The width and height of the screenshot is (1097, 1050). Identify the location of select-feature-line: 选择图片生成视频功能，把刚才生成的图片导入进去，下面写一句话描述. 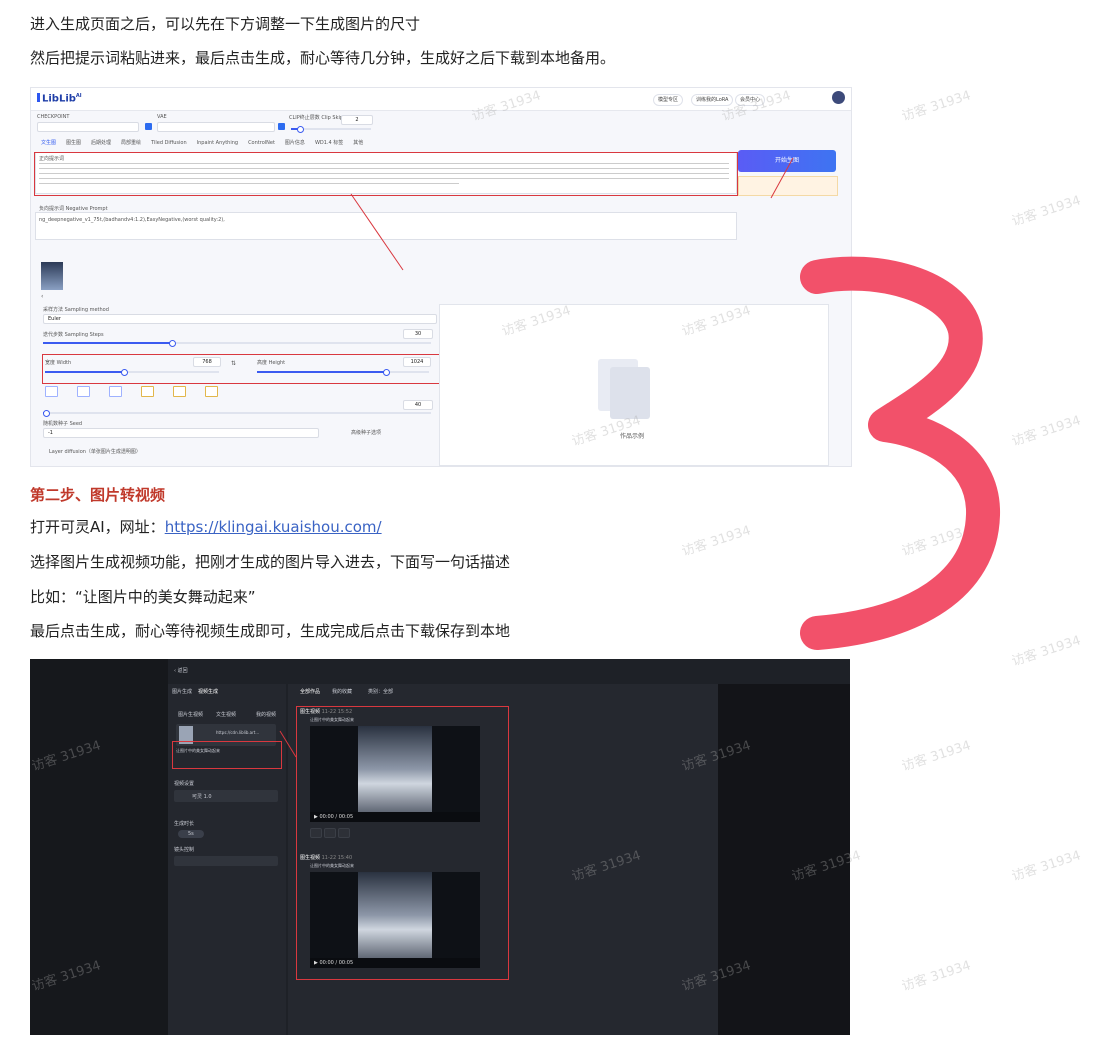
(270, 562).